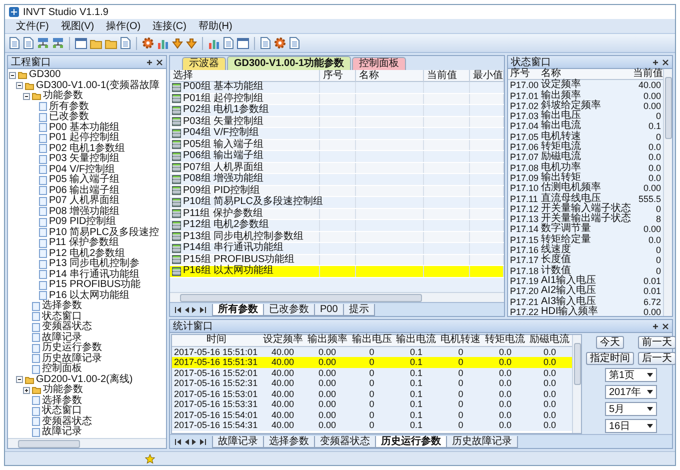  What do you see at coordinates (26, 390) in the screenshot?
I see `expand-icon` at bounding box center [26, 390].